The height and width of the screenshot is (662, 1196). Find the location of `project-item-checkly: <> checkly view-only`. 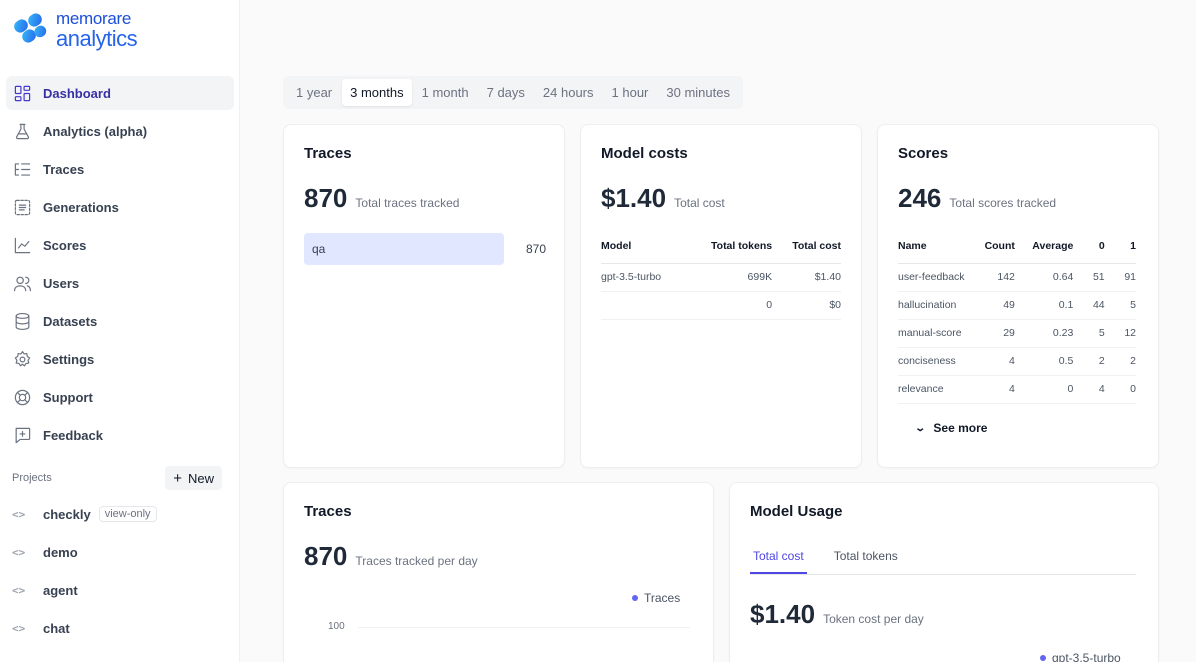

project-item-checkly: <> checkly view-only is located at coordinates (117, 514).